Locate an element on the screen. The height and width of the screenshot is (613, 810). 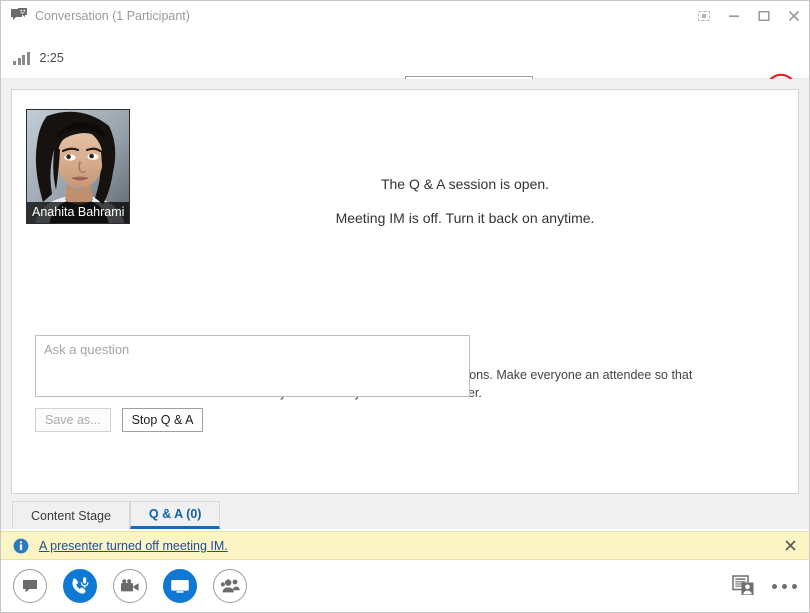
info-icon is located at coordinates (21, 546).